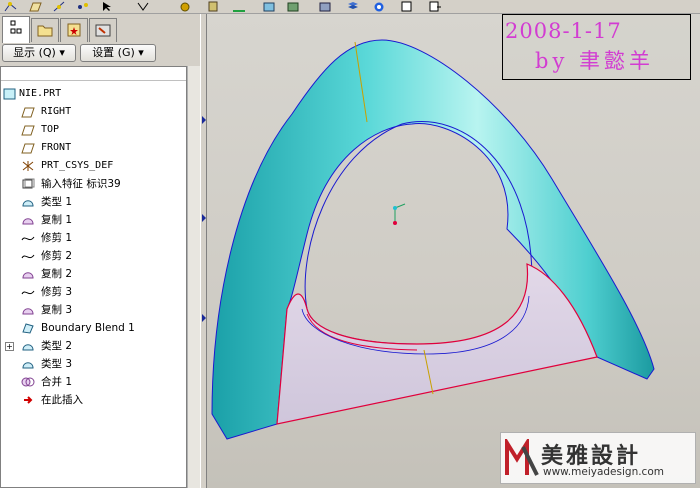 The height and width of the screenshot is (488, 700). I want to click on expand-icon: +, so click(9, 346).